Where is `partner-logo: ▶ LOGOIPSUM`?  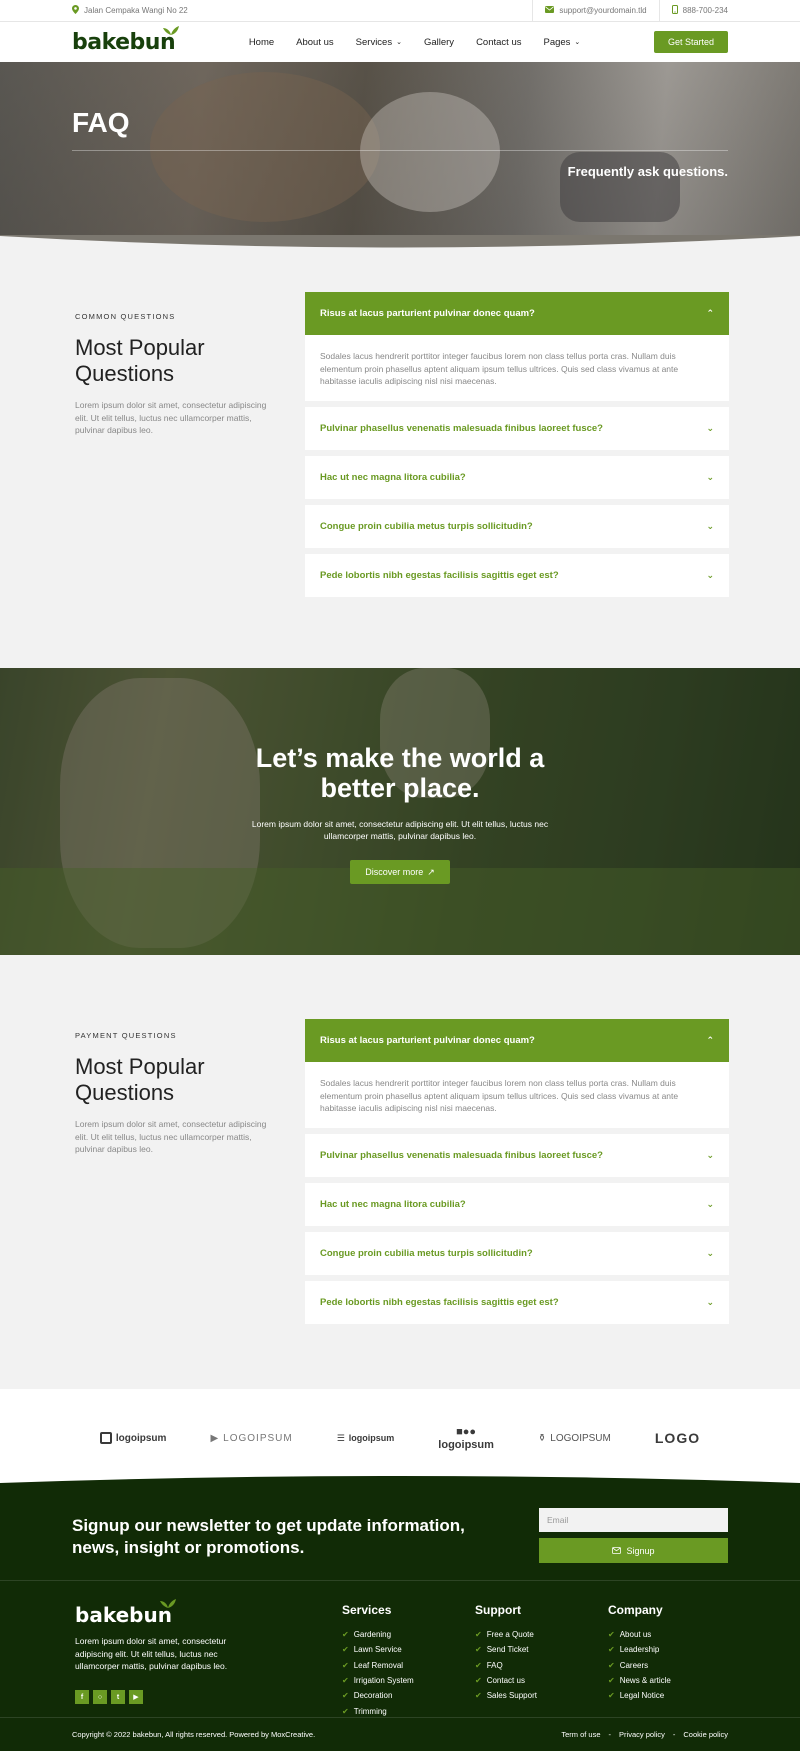
partner-logo: ▶ LOGOIPSUM is located at coordinates (251, 1438).